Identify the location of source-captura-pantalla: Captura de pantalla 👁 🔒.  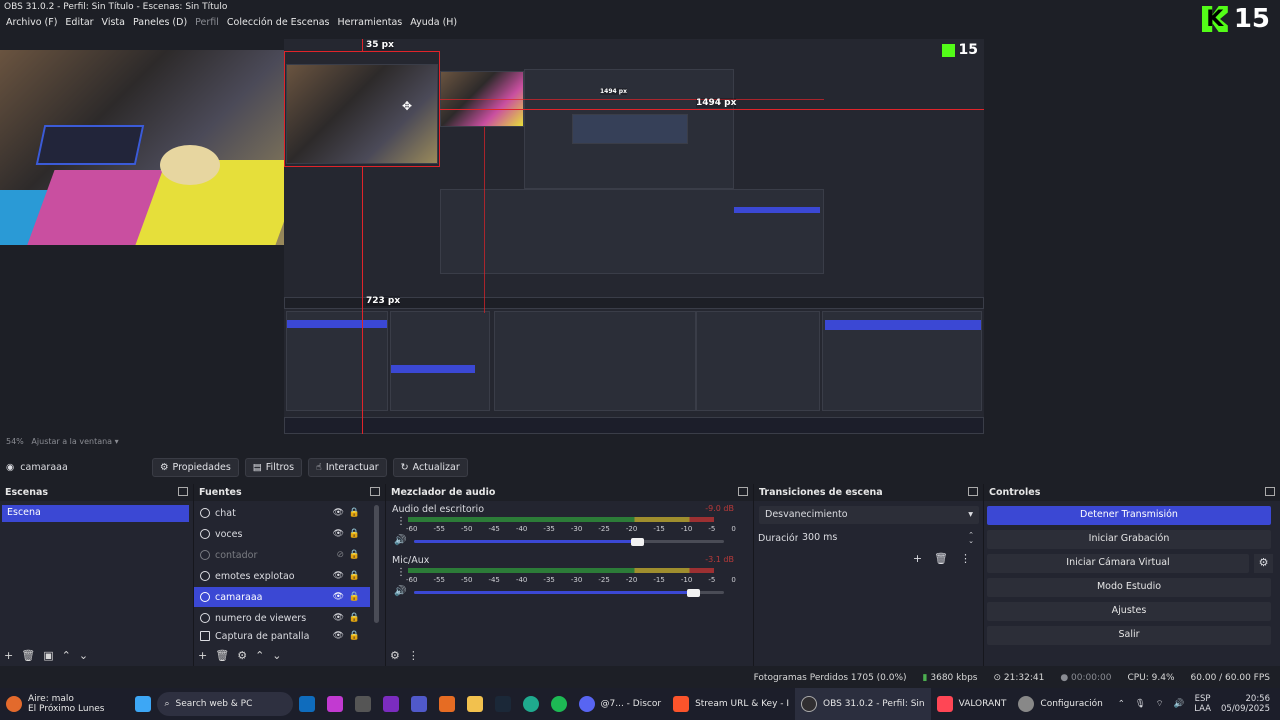
(282, 636).